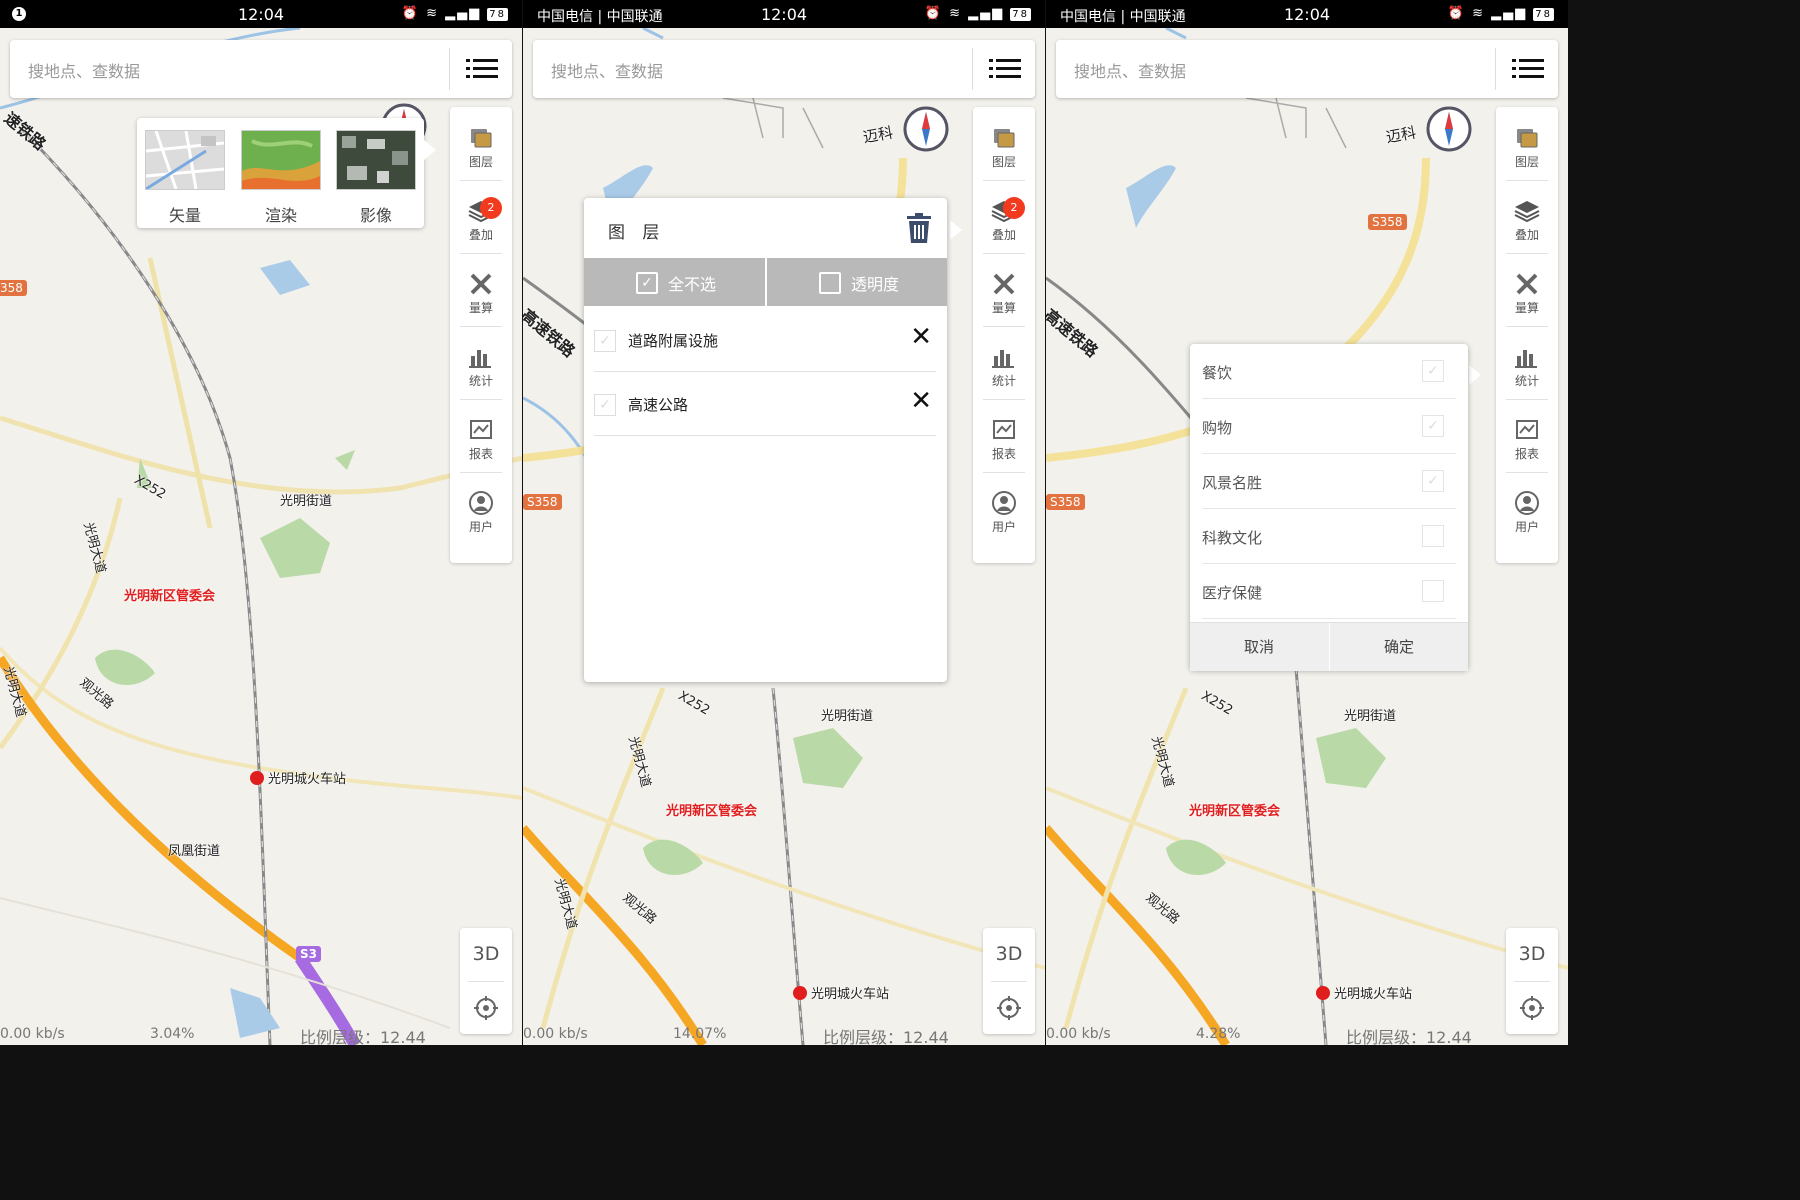 This screenshot has height=1200, width=1800. I want to click on layer-row: ✓ 道路附属设施 ✕, so click(765, 340).